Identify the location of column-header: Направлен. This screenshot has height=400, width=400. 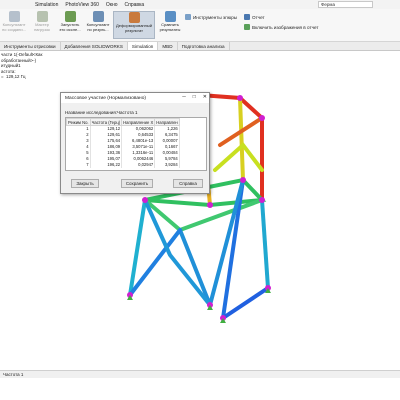
(167, 122).